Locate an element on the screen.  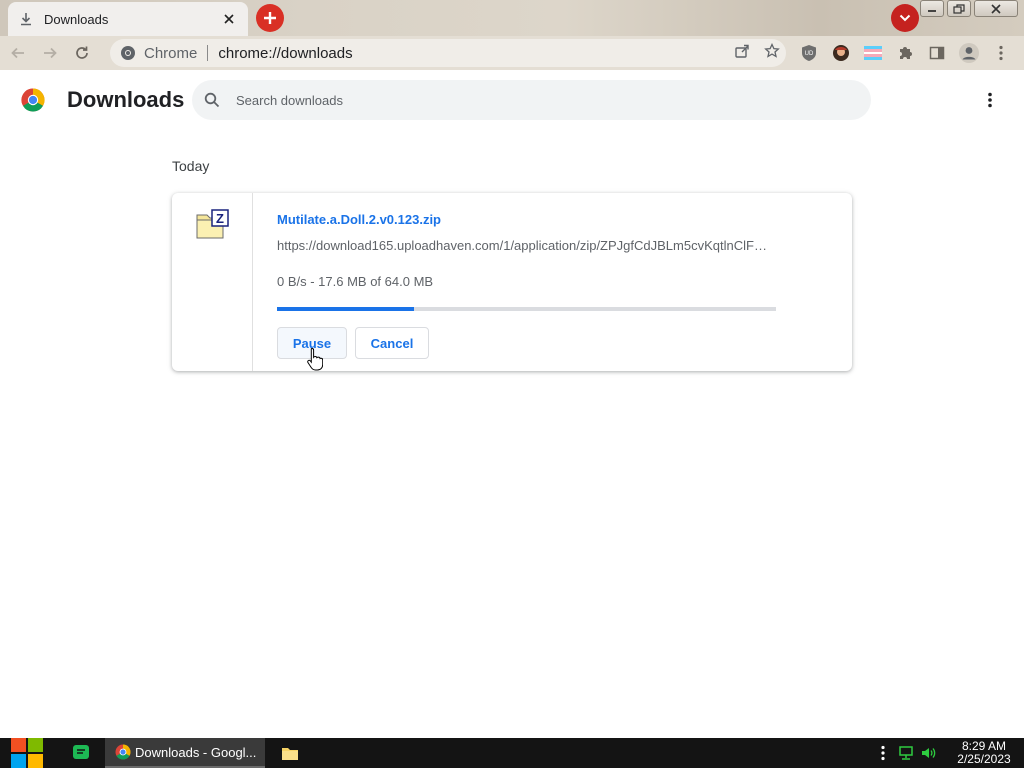
close-icon is located at coordinates (996, 8).